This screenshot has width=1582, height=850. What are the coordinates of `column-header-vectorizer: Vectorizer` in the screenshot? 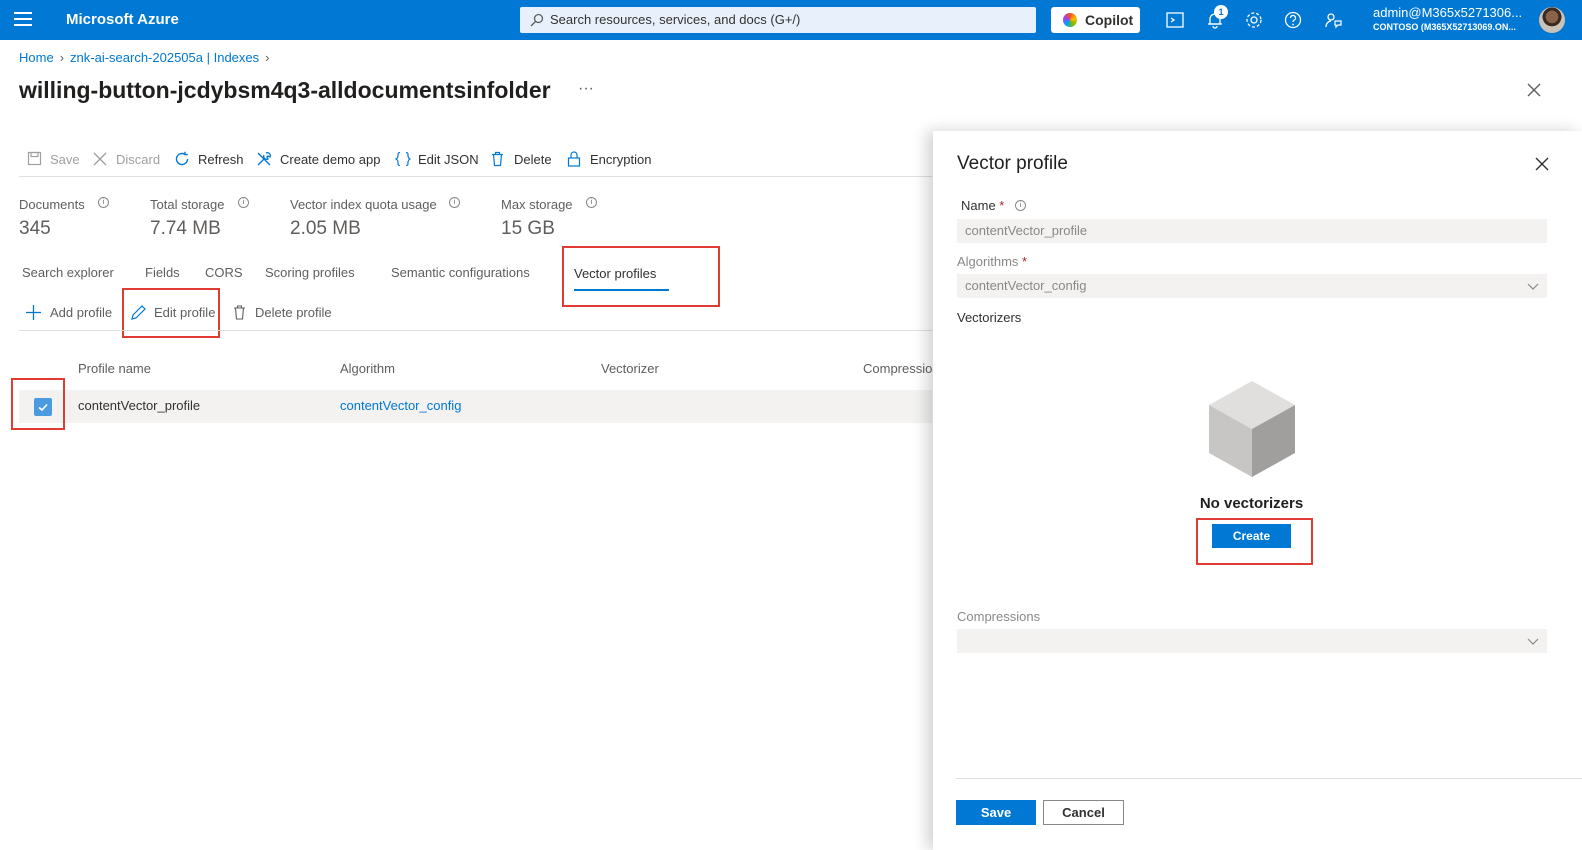 It's located at (630, 368).